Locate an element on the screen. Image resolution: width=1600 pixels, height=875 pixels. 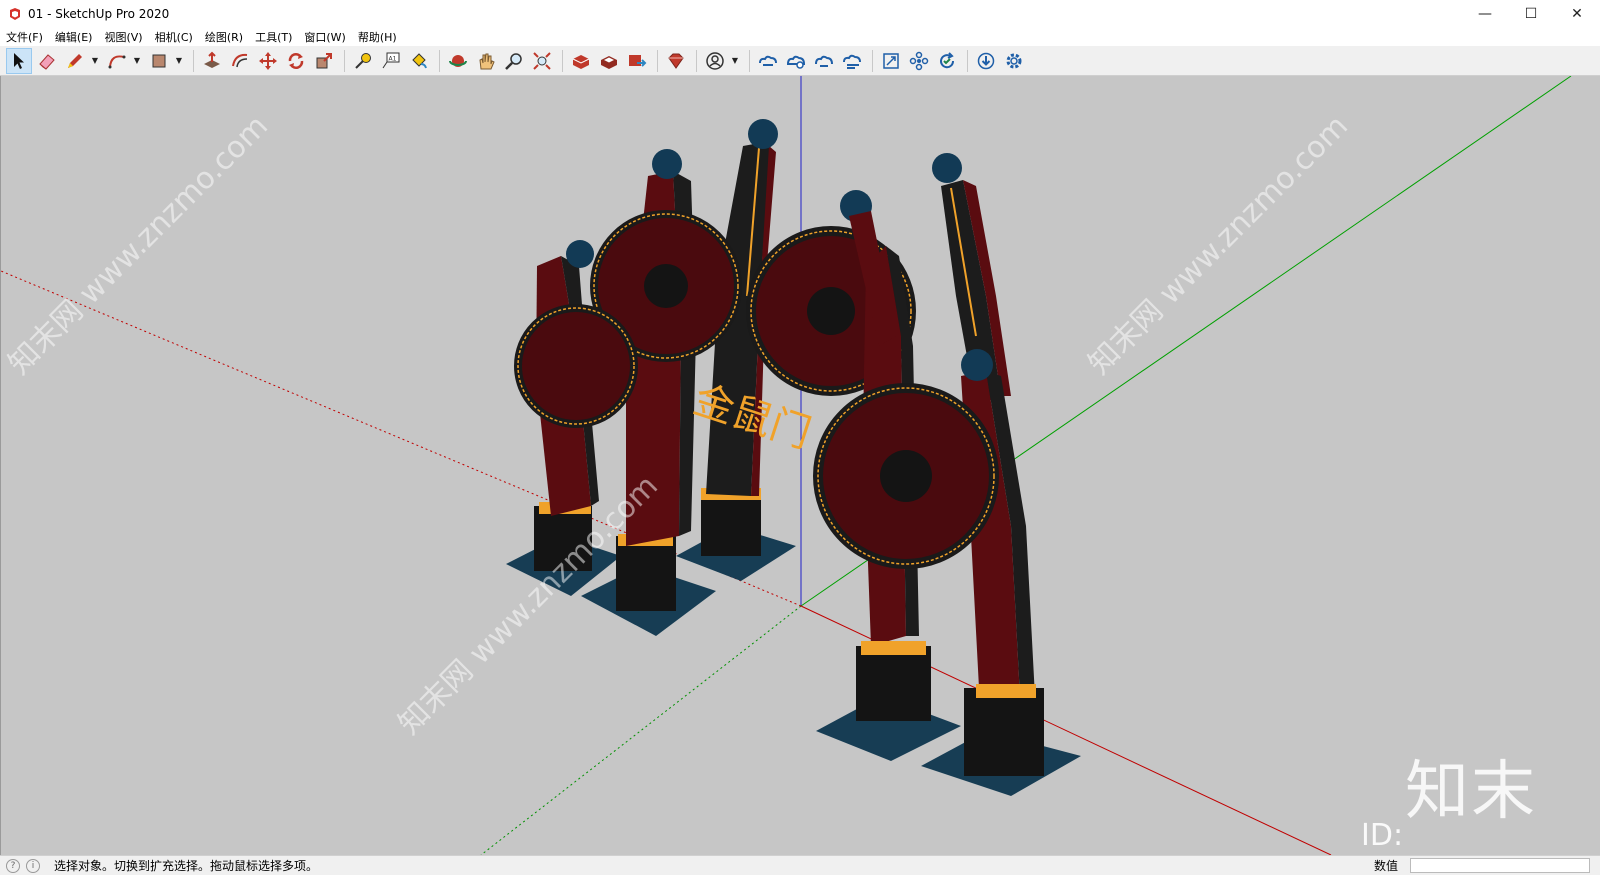
push-pull-tool-button is located at coordinates (212, 61).